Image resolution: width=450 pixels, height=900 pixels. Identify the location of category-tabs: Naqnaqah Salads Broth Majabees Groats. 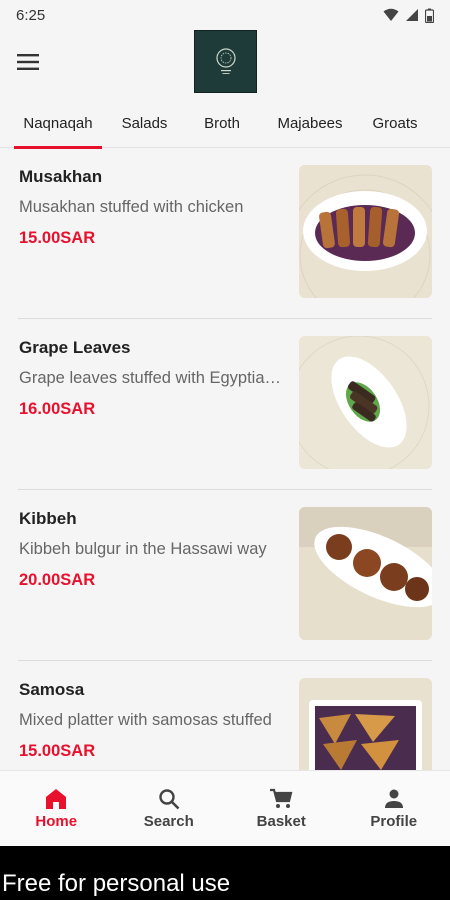
(225, 124).